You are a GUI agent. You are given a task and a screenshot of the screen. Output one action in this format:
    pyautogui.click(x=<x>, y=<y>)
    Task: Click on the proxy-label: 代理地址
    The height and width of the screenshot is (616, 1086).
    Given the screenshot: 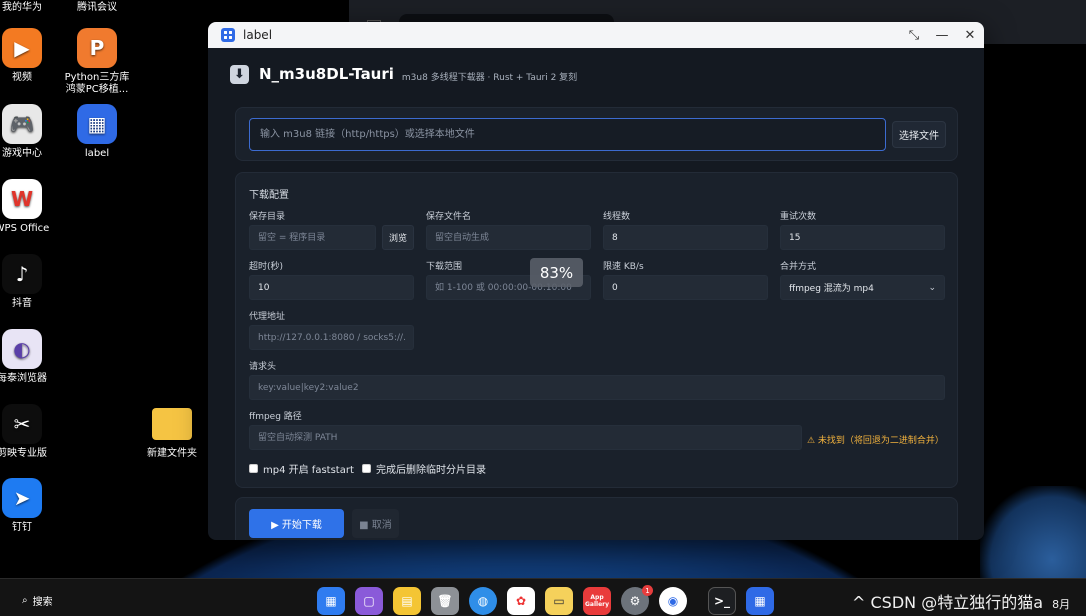 What is the action you would take?
    pyautogui.click(x=267, y=317)
    